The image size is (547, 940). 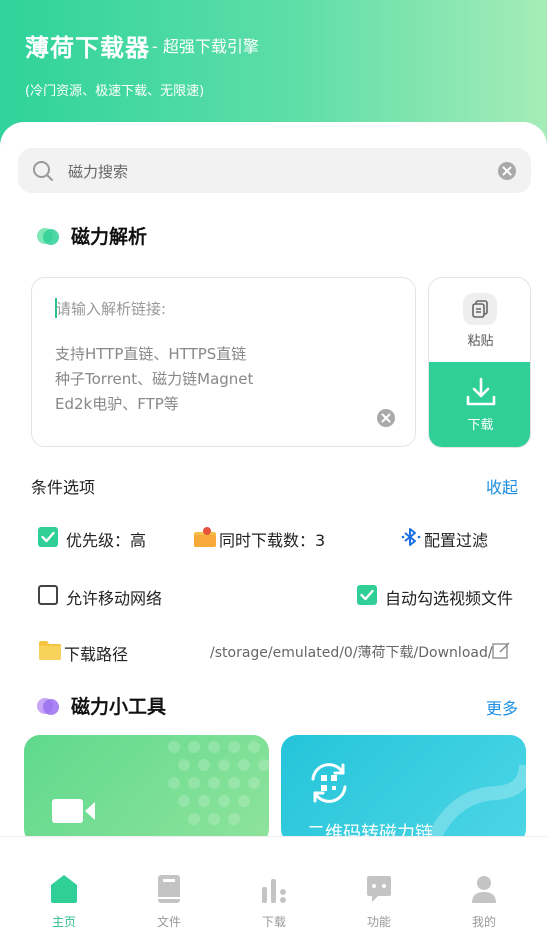 What do you see at coordinates (119, 707) in the screenshot?
I see `tools-title: 磁力小工具` at bounding box center [119, 707].